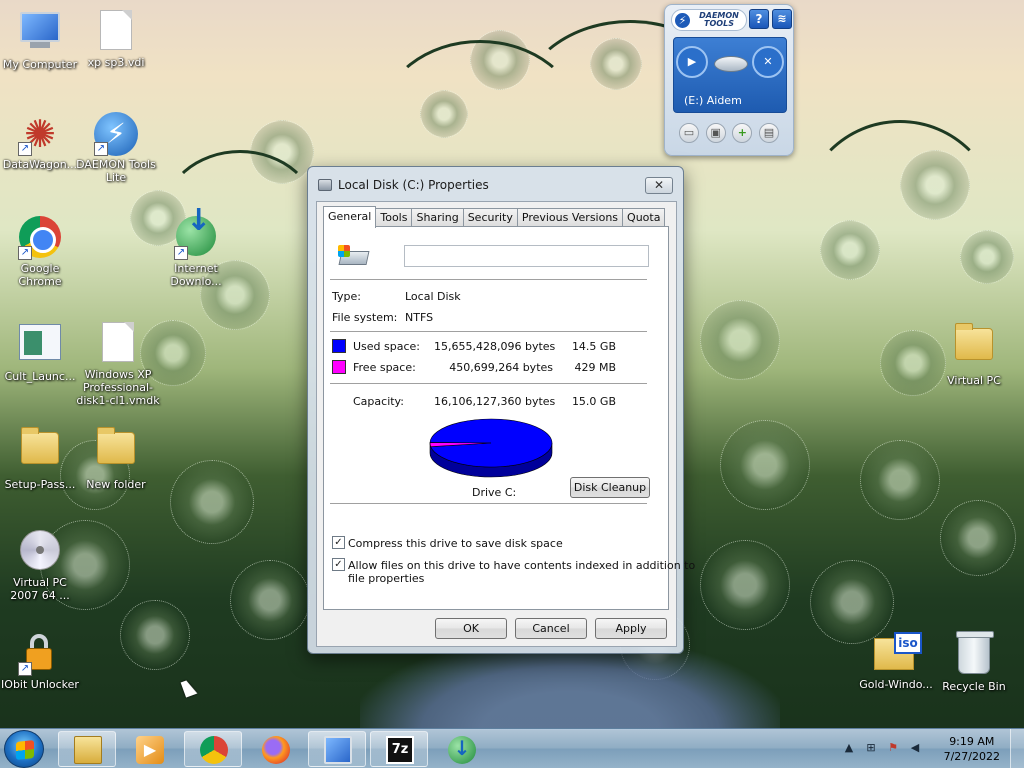  Describe the element at coordinates (495, 184) in the screenshot. I see `dialog-titlebar: Local Disk (C:) Properties ✕` at that location.